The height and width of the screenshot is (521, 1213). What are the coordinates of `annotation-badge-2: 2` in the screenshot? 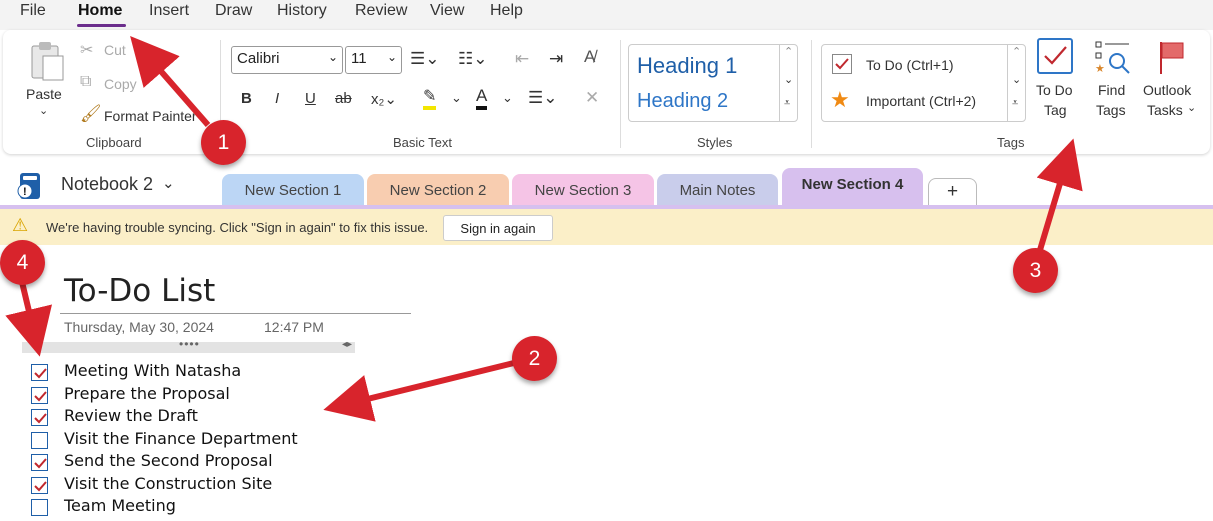 It's located at (534, 358).